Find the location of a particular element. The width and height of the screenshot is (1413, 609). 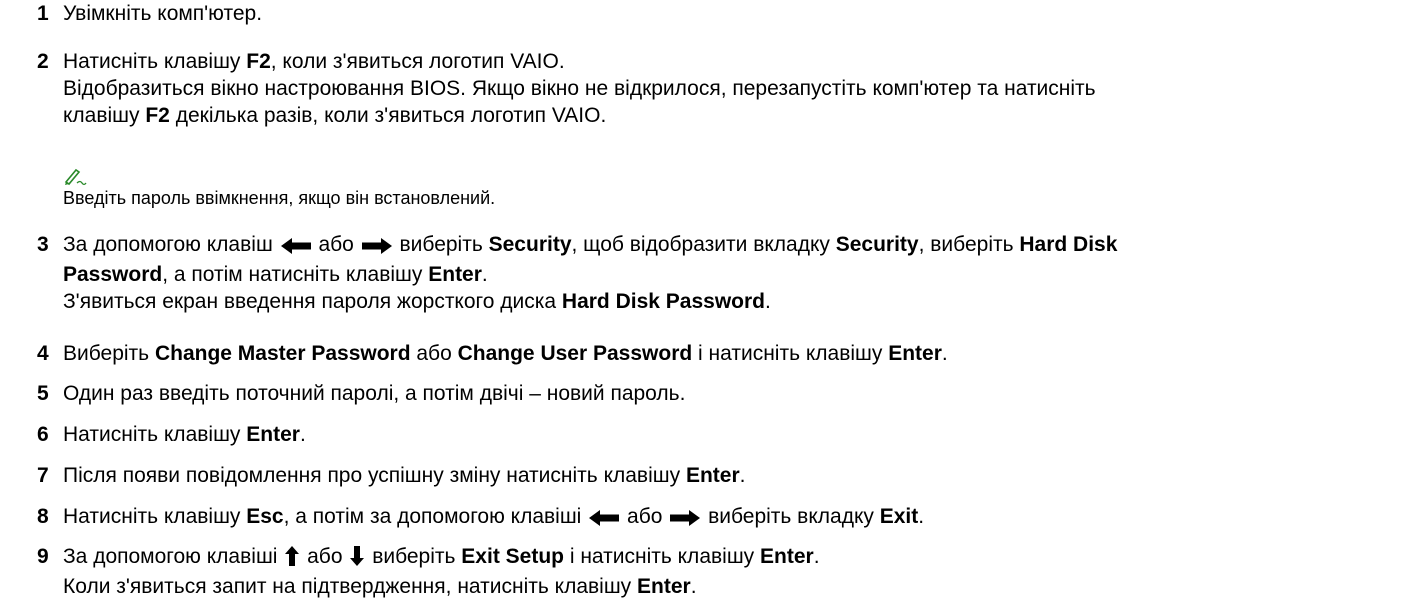

bold-term: Exit Setup is located at coordinates (512, 556).